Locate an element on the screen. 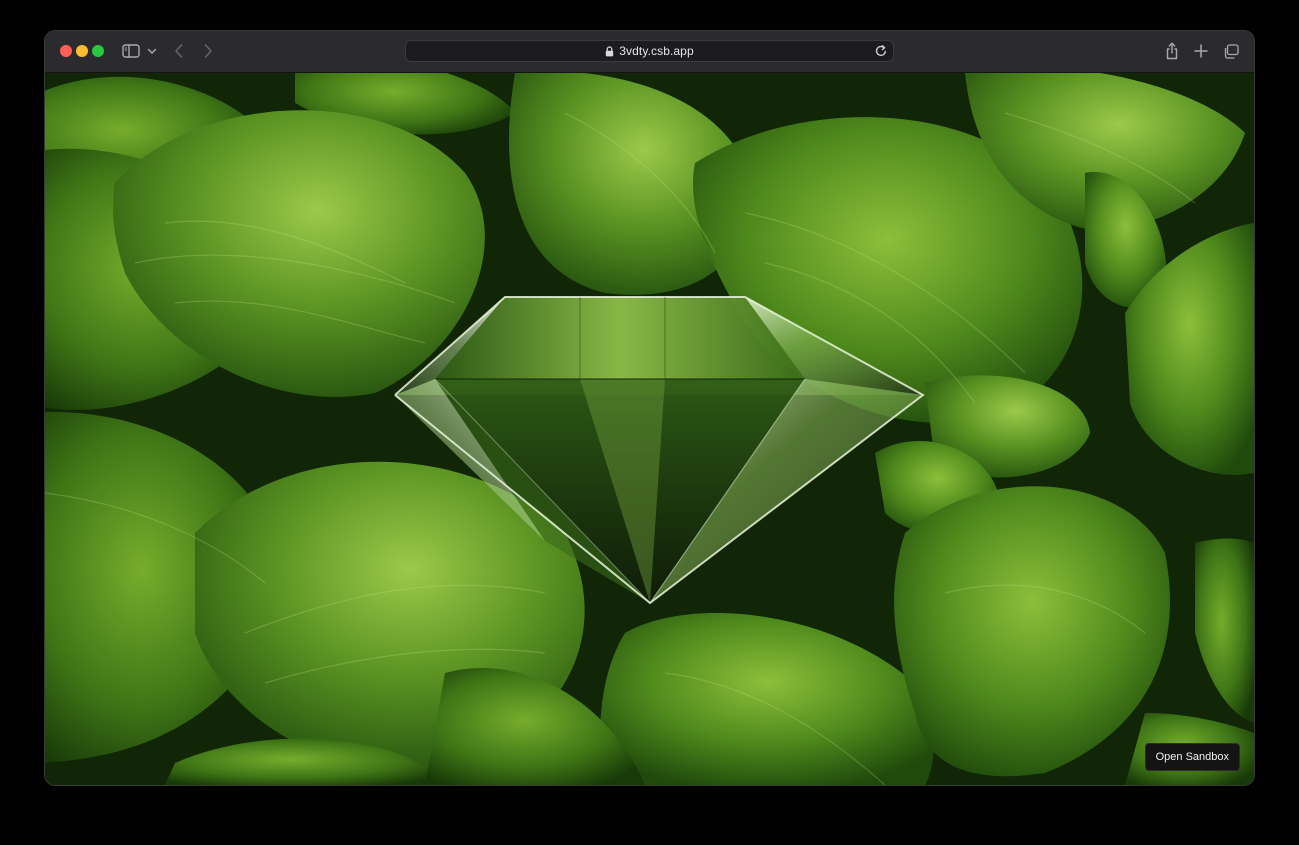  close-window-button is located at coordinates (66, 51).